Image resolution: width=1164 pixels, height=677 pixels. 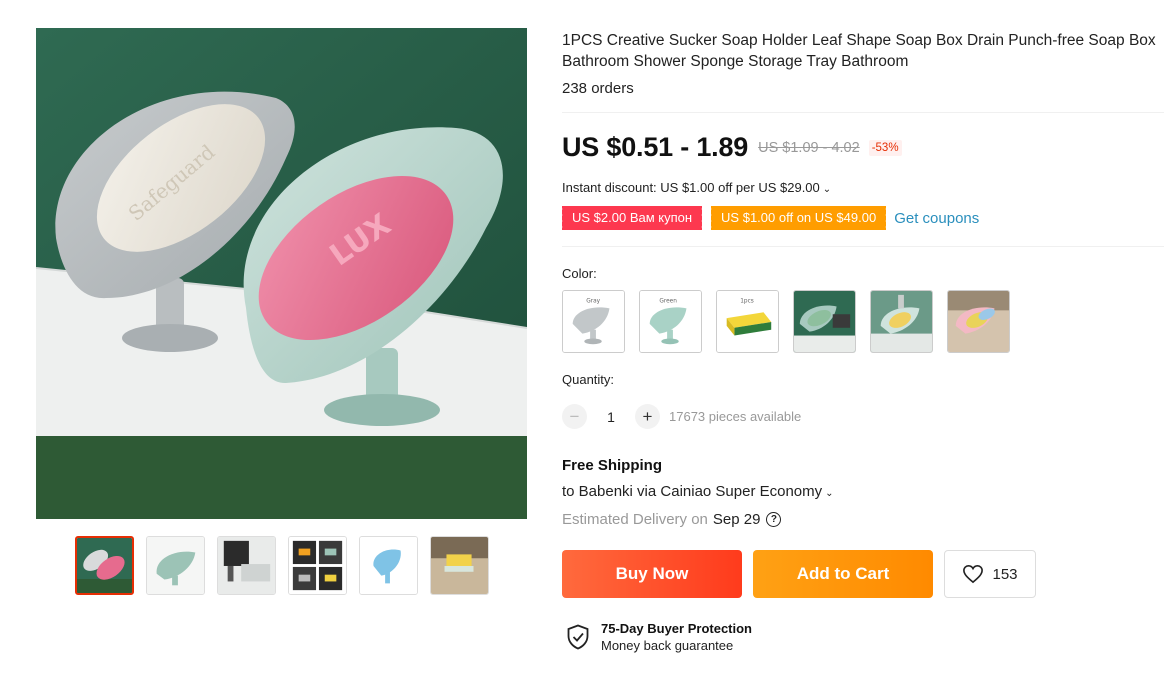 What do you see at coordinates (282, 565) in the screenshot?
I see `thumbnail-strip` at bounding box center [282, 565].